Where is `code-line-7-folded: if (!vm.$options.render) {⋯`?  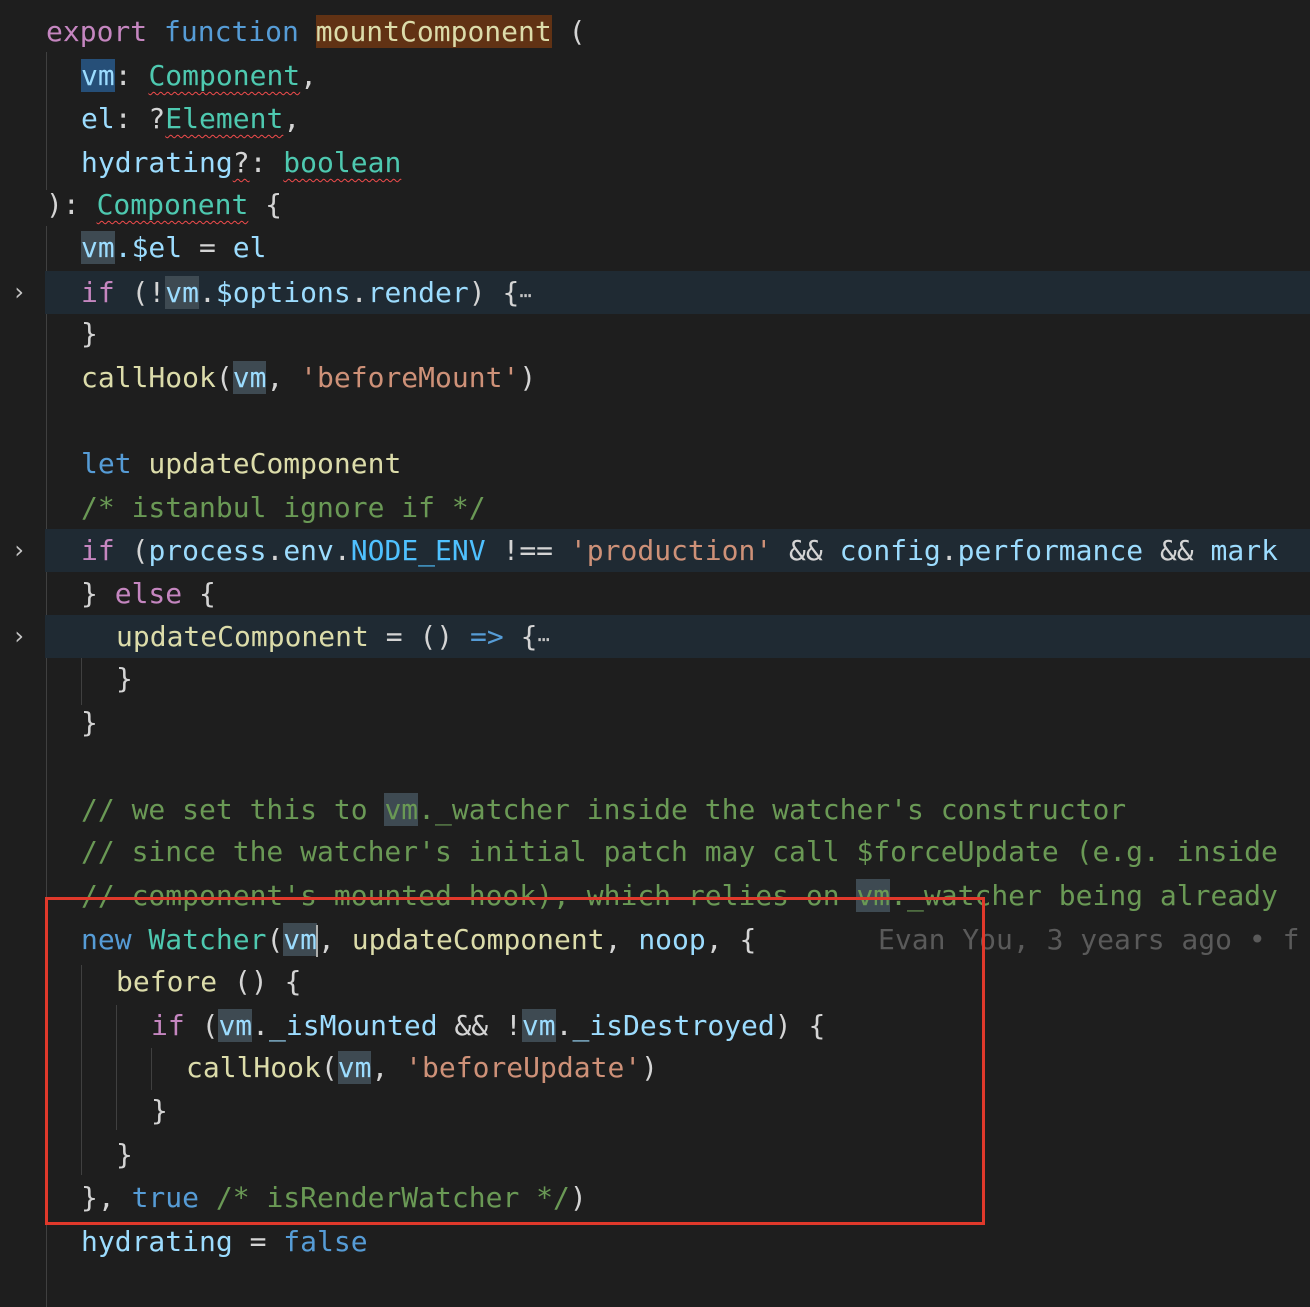
code-line-7-folded: if (!vm.$options.render) {⋯ is located at coordinates (677, 292).